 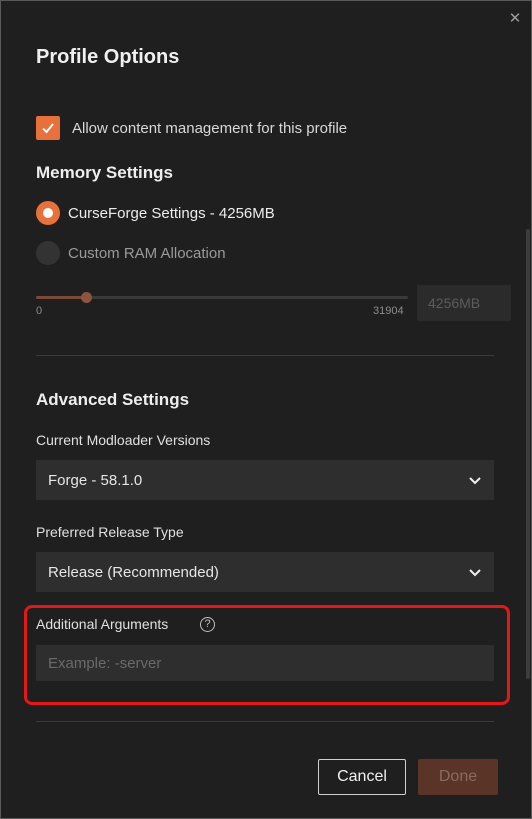 What do you see at coordinates (265, 663) in the screenshot?
I see `additional-arguments-input` at bounding box center [265, 663].